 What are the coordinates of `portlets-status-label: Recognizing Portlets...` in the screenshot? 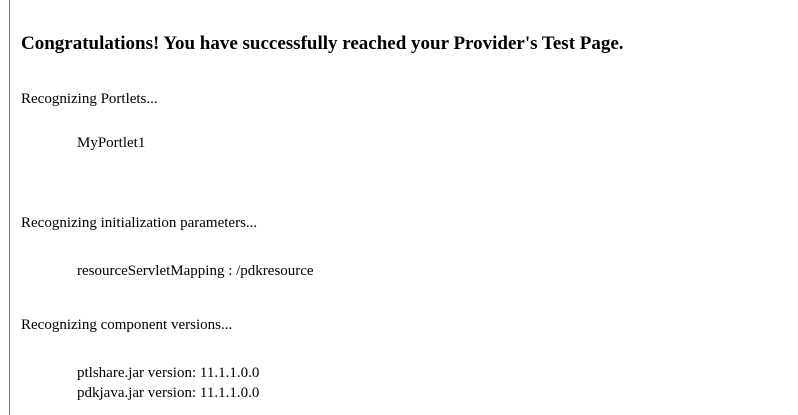 It's located at (89, 99).